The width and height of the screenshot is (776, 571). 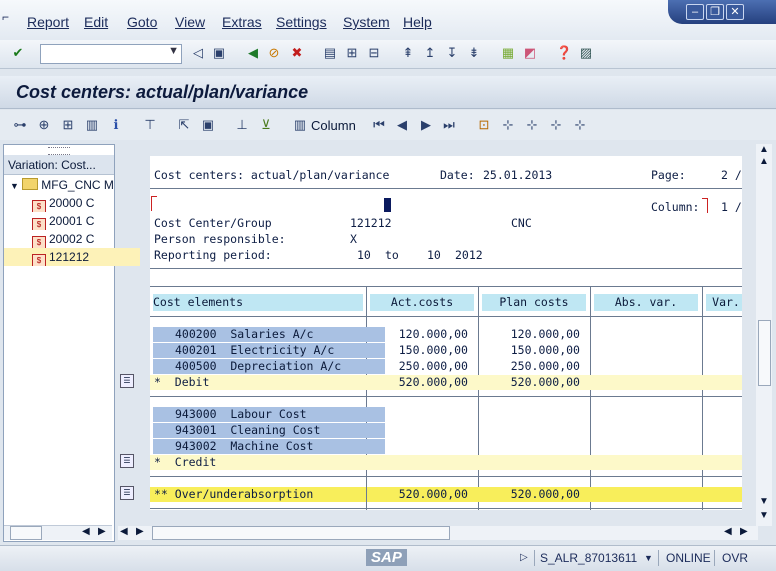 I want to click on column-header-plan-costs: Plan costs, so click(x=534, y=302).